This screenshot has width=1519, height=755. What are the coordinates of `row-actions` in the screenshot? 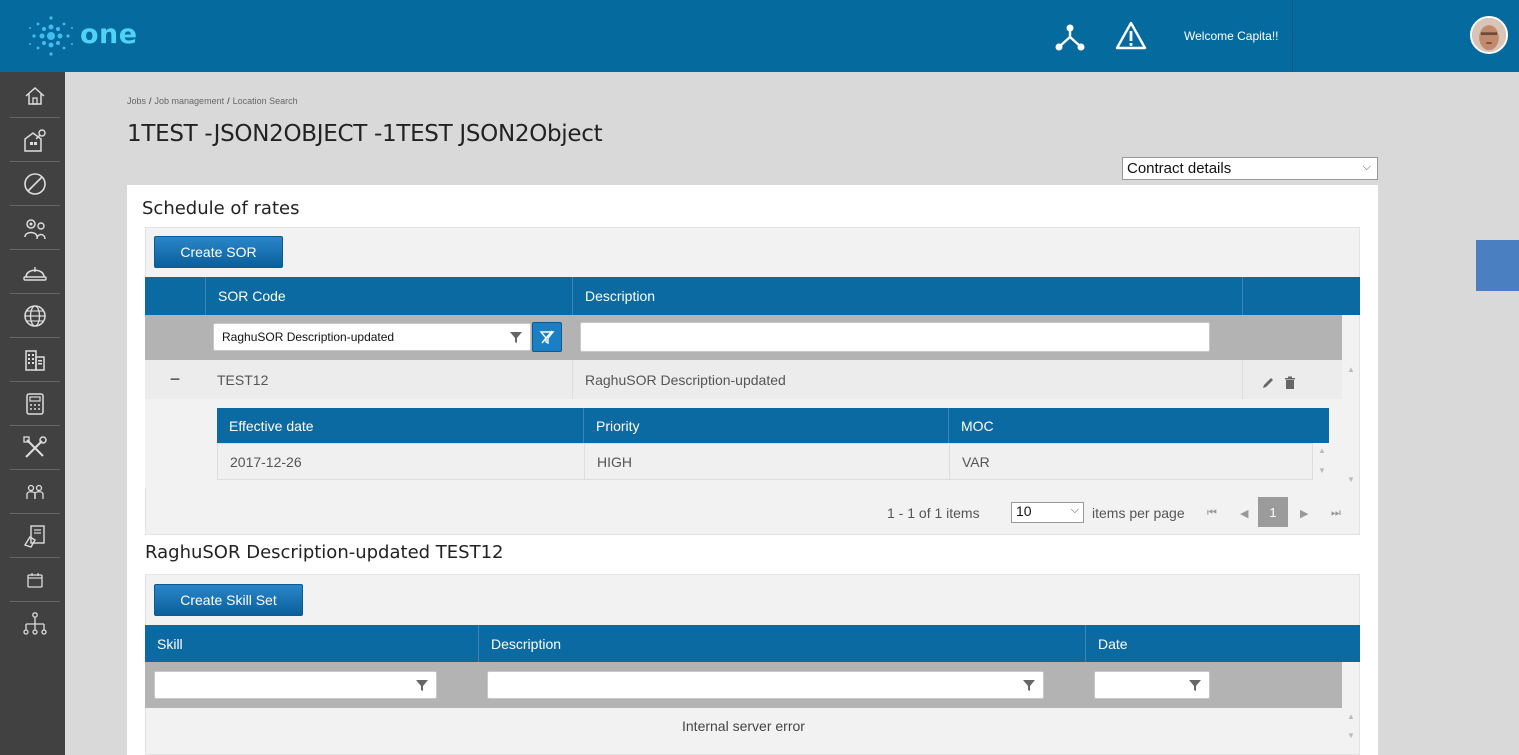 It's located at (1292, 379).